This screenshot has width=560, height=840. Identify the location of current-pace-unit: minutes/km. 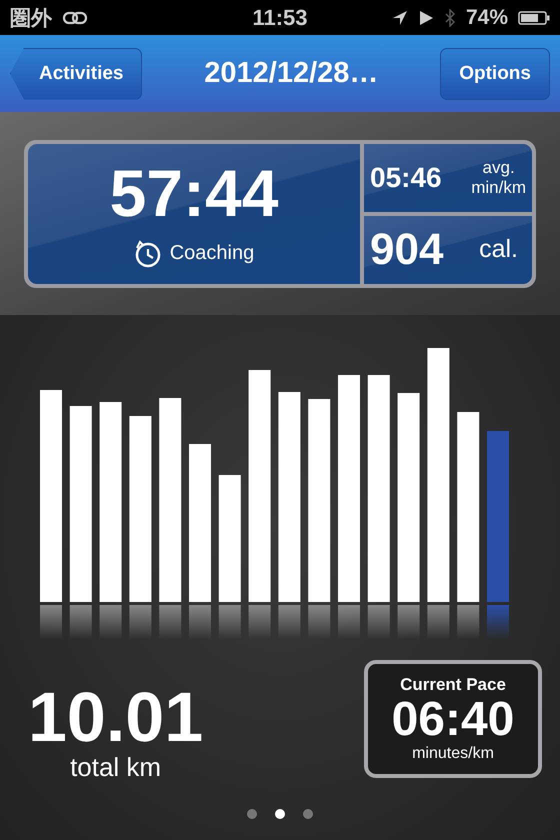
(453, 754).